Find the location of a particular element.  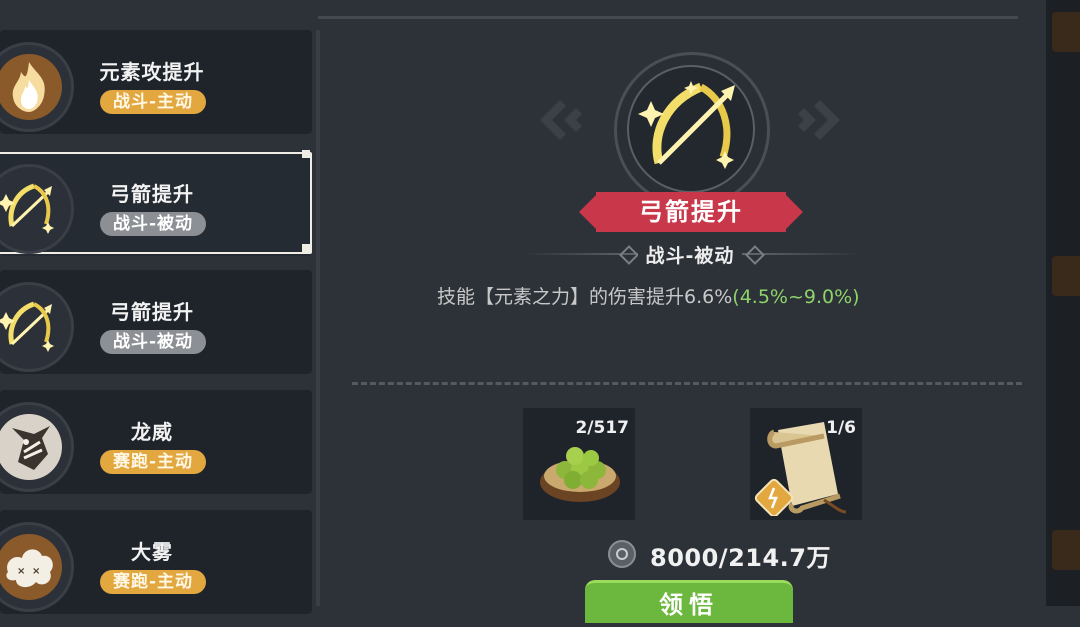

cost-text: 8000/214.7万 is located at coordinates (740, 558).